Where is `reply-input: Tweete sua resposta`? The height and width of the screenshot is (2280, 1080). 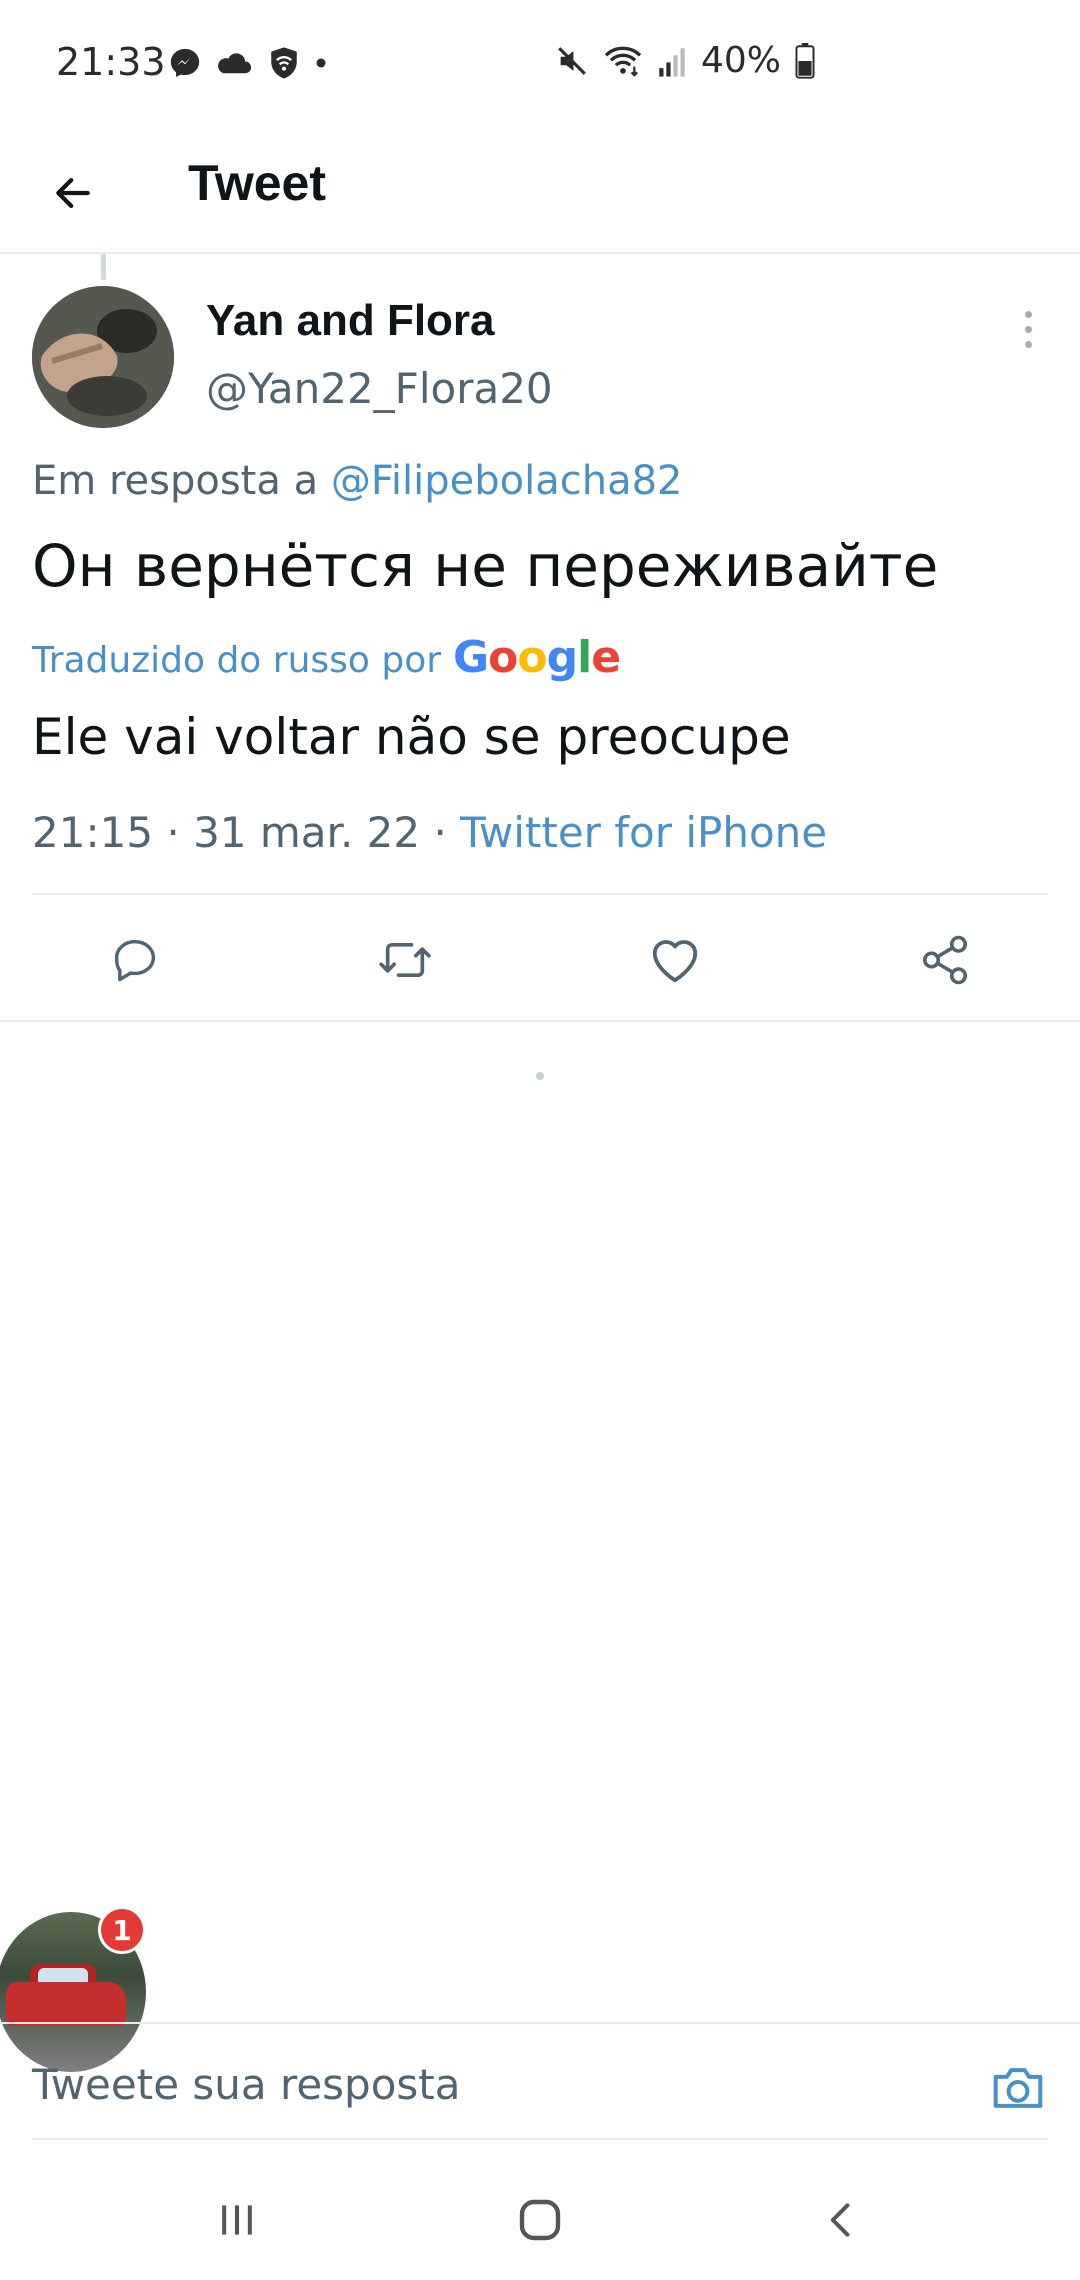 reply-input: Tweete sua resposta is located at coordinates (482, 2084).